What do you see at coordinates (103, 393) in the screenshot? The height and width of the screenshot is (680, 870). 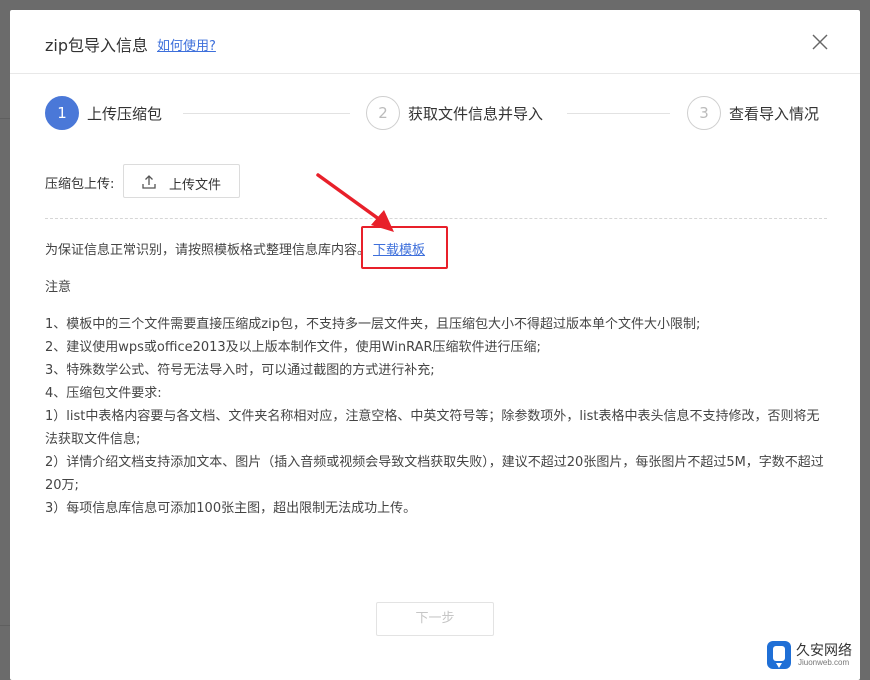 I see `note-item: 4、压缩包文件要求:` at bounding box center [103, 393].